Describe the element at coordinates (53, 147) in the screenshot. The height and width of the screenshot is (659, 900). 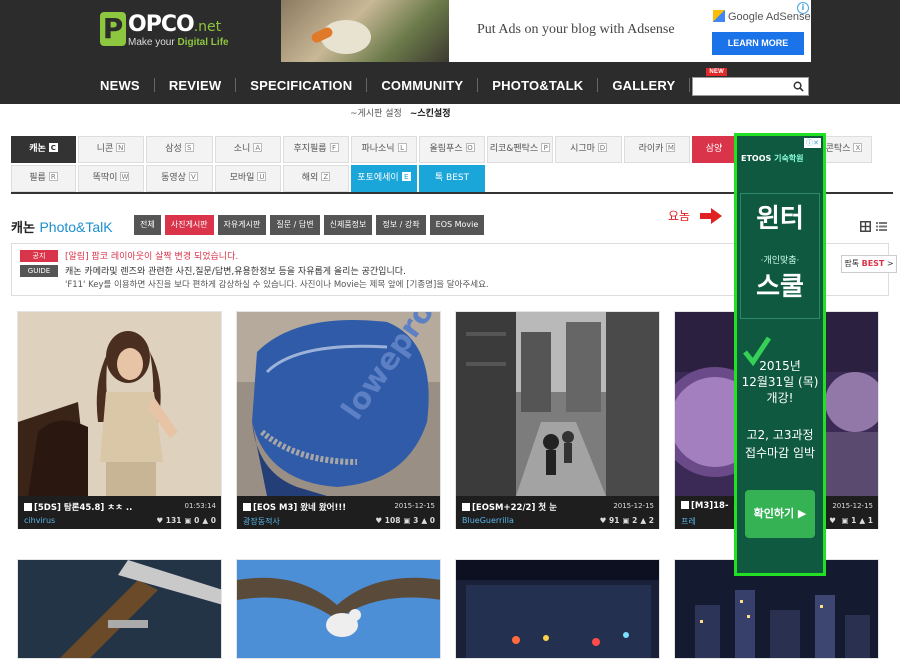
I see `shortcut-key: C` at that location.